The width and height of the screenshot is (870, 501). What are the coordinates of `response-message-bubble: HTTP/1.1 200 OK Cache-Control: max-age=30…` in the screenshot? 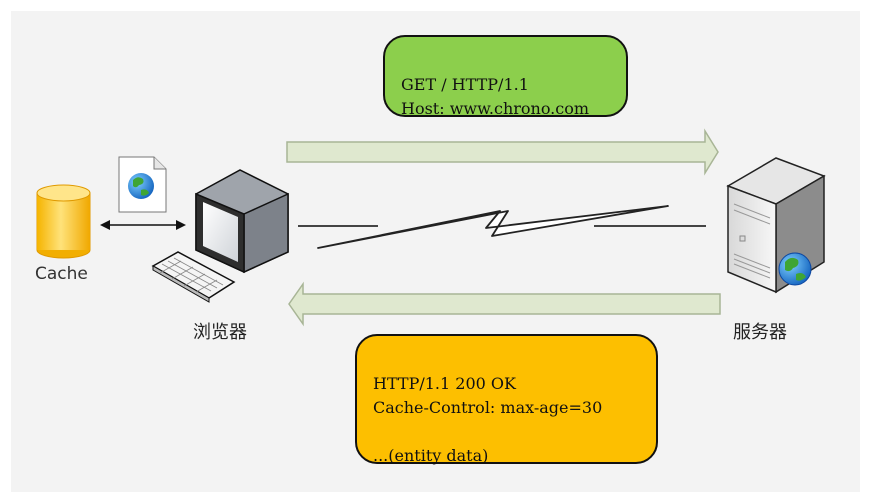 It's located at (506, 399).